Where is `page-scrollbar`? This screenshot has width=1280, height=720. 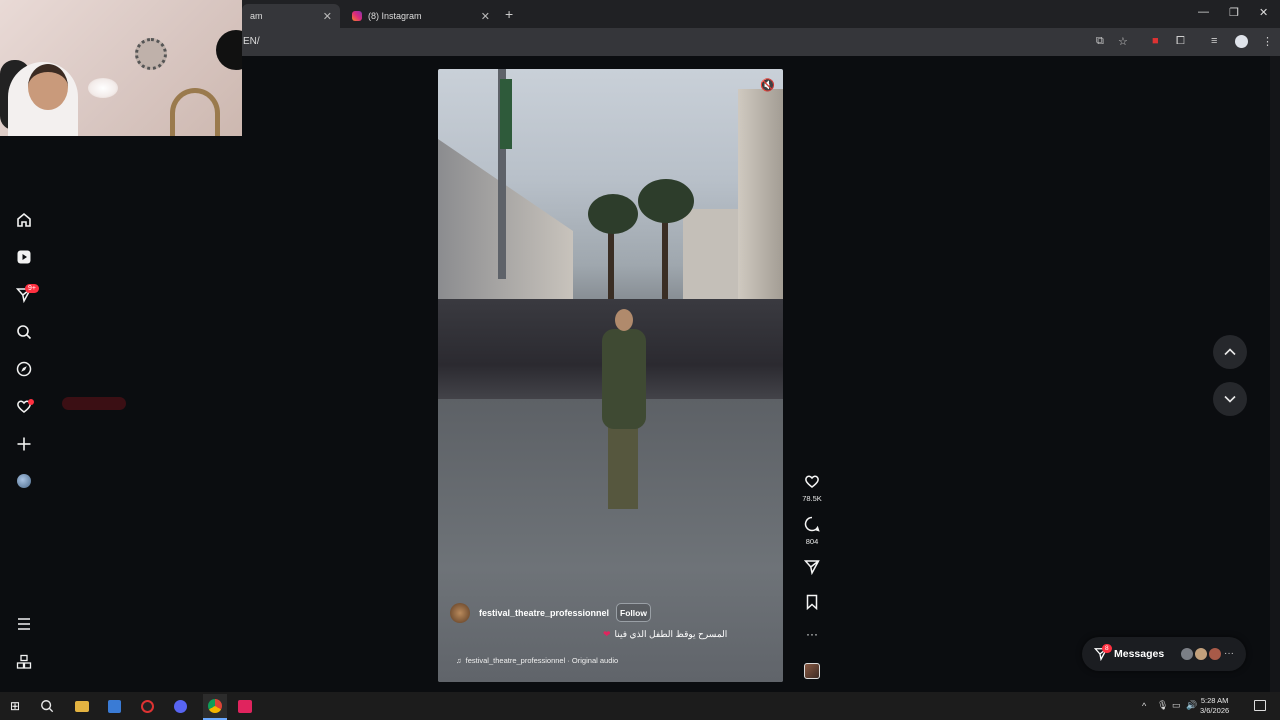
page-scrollbar is located at coordinates (1275, 374).